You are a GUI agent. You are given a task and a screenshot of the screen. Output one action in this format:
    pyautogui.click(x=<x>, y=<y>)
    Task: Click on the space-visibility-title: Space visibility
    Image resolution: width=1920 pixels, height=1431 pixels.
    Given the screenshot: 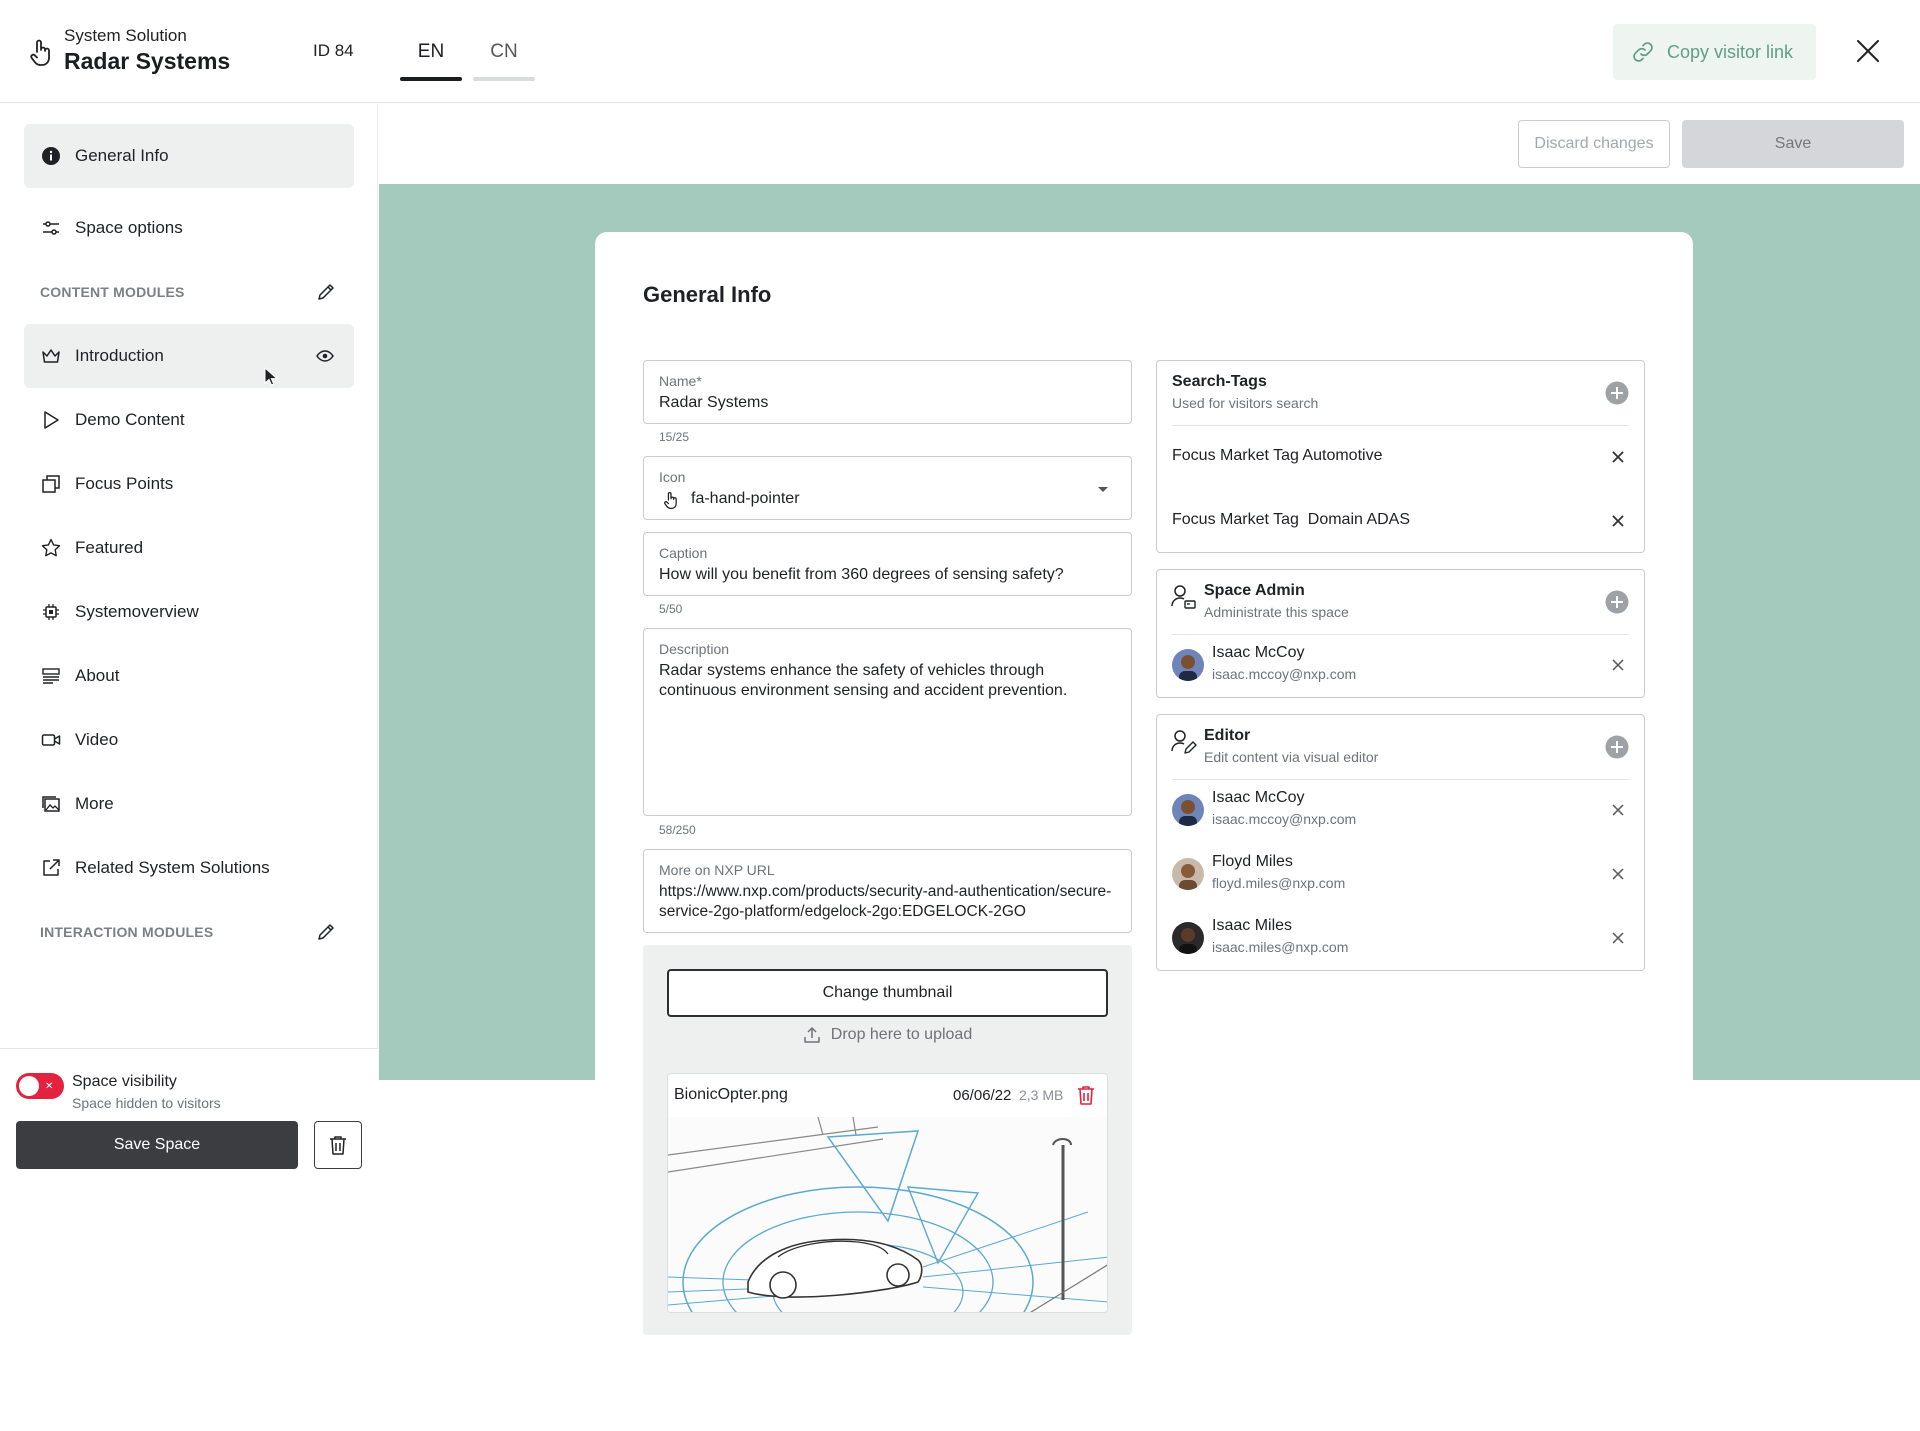 What is the action you would take?
    pyautogui.click(x=124, y=1081)
    